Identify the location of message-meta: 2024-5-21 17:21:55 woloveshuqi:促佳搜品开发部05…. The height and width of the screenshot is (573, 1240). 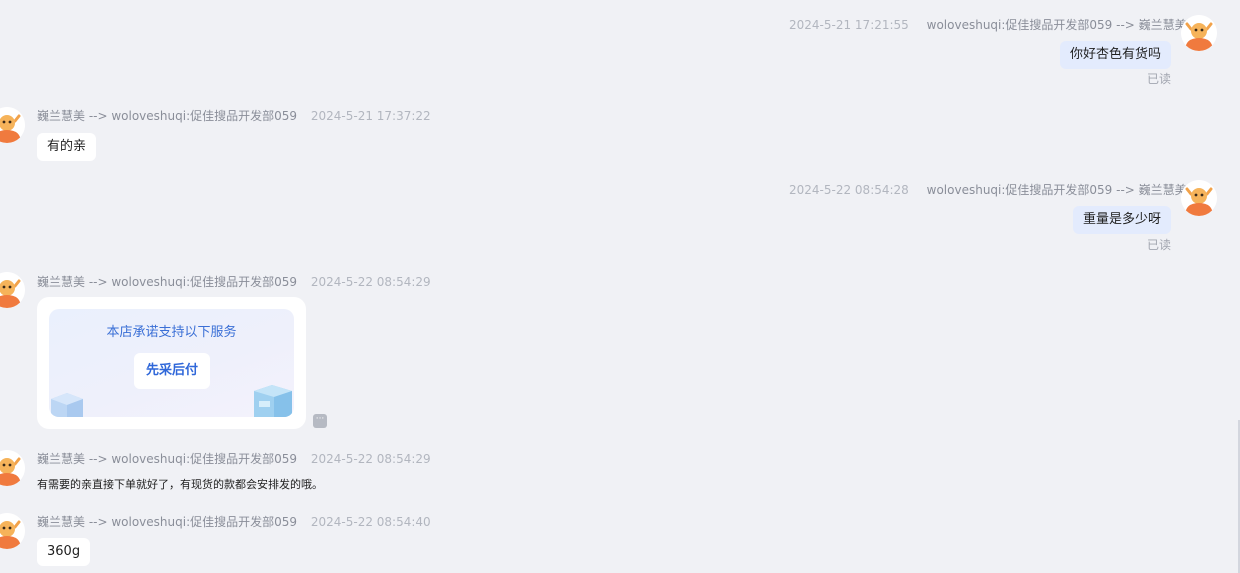
(988, 24).